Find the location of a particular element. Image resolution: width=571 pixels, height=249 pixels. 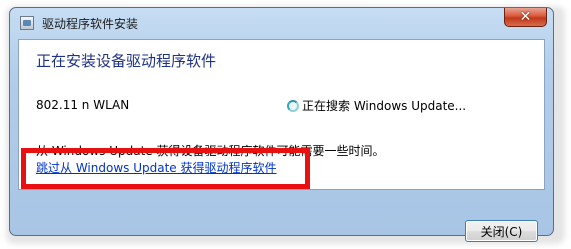

page-heading: 正在安装设备驱动程序软件 is located at coordinates (126, 61).